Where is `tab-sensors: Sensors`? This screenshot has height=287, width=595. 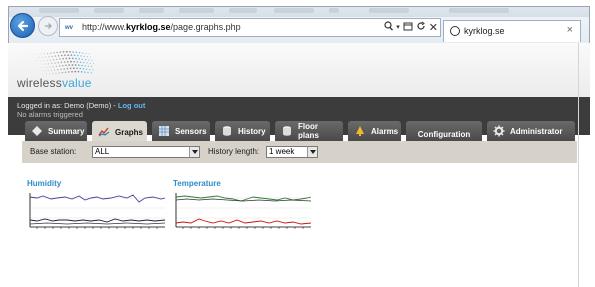 tab-sensors: Sensors is located at coordinates (181, 131).